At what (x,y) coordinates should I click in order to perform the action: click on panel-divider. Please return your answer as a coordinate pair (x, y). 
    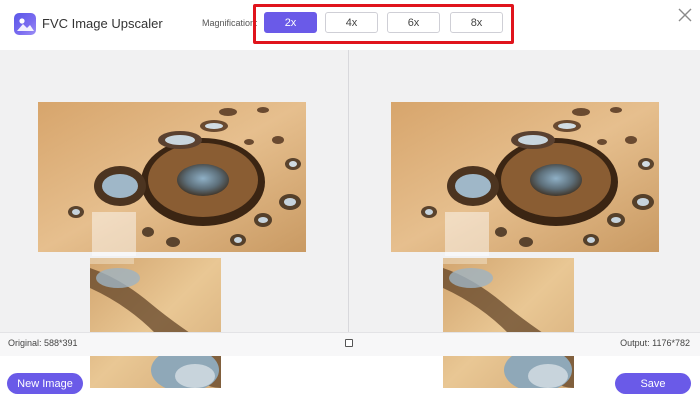
    Looking at the image, I should click on (348, 203).